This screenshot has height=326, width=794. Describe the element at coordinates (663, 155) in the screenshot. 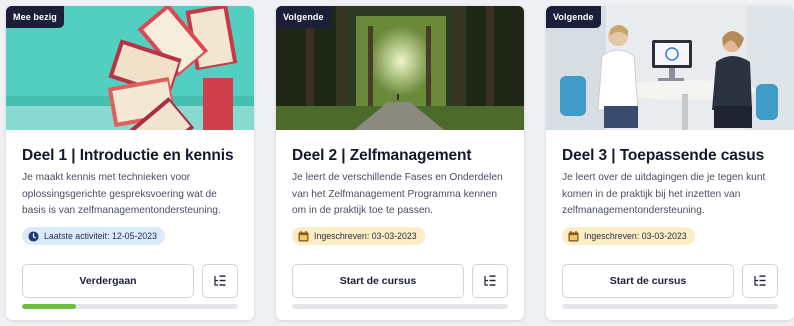

I see `course-title: Deel 3 | Toepassende casus` at that location.